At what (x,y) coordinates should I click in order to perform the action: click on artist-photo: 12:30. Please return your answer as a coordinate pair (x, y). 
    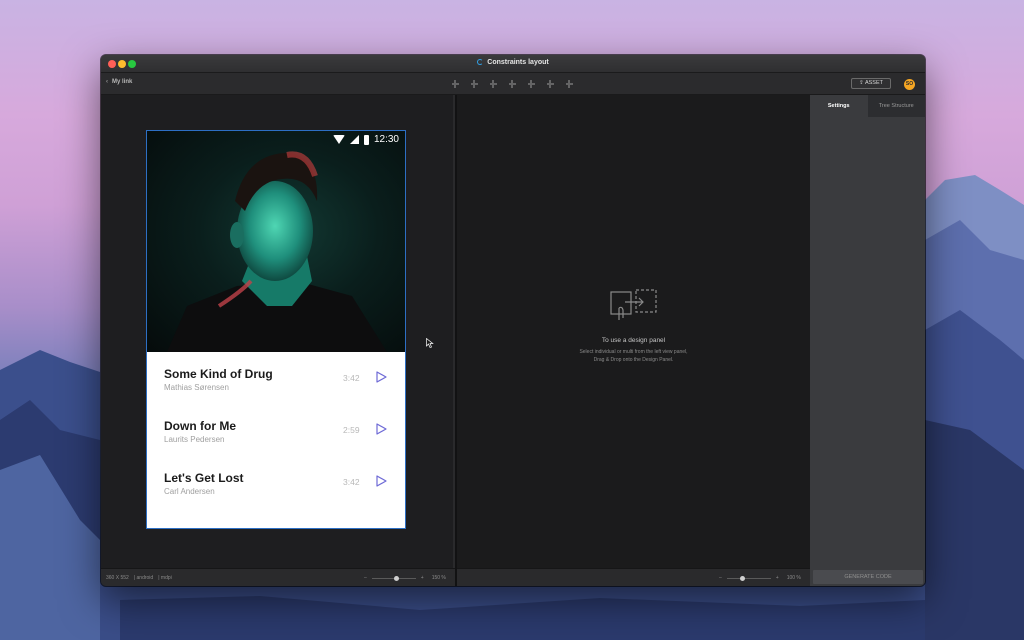
    Looking at the image, I should click on (276, 241).